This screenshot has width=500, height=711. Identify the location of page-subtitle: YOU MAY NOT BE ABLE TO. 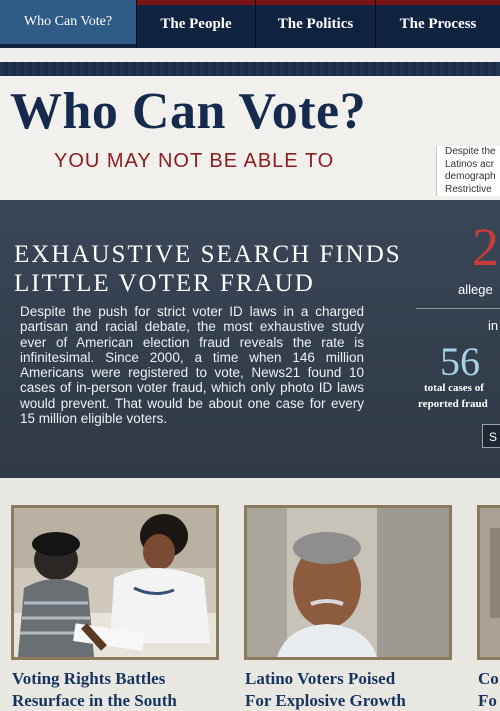
(194, 161).